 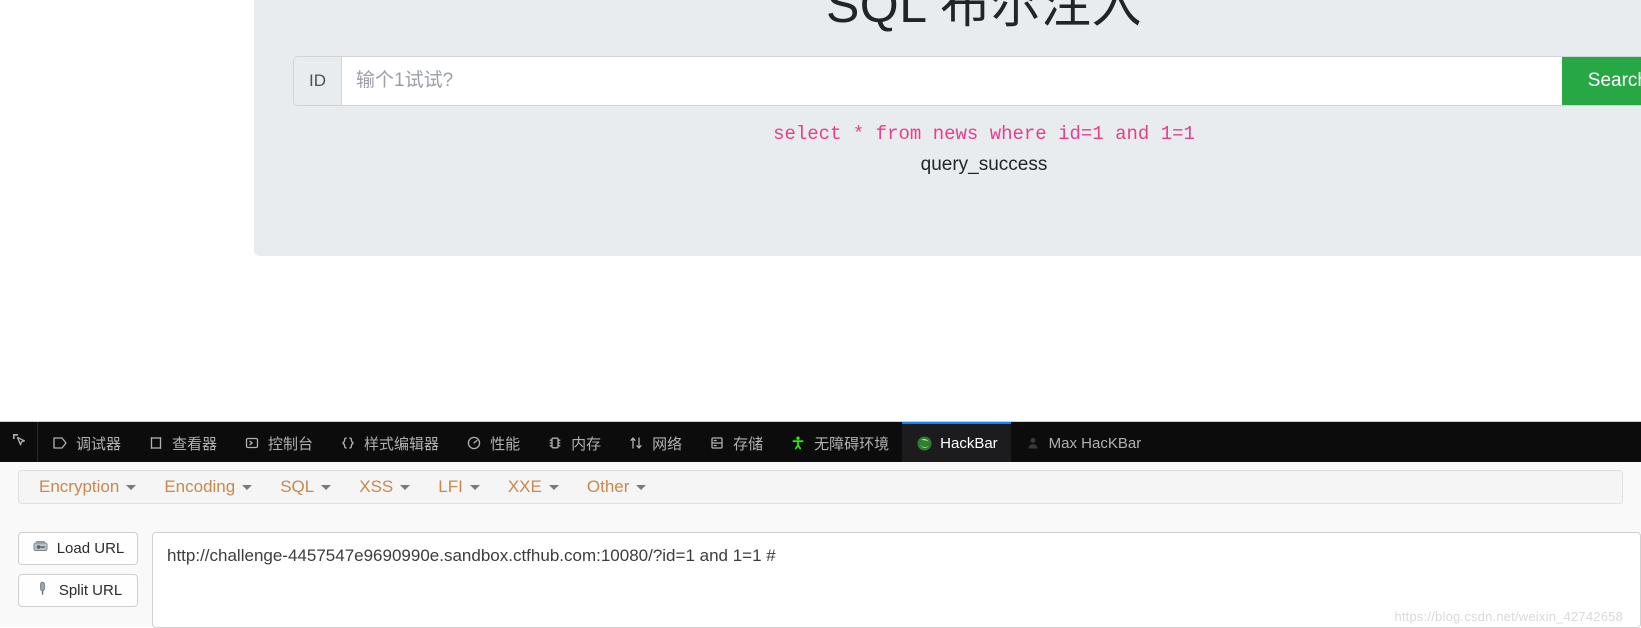 I want to click on id-search-group: ID Search, so click(x=967, y=81).